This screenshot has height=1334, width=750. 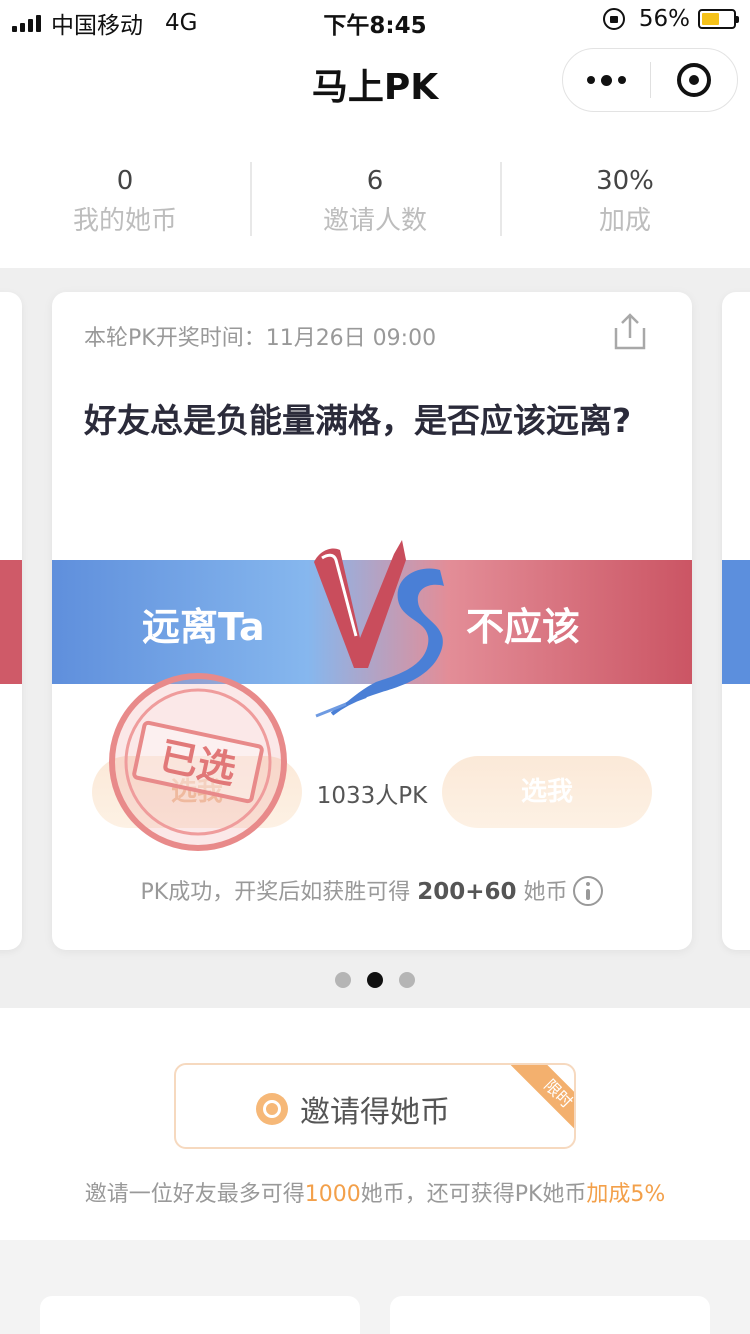 What do you see at coordinates (626, 1194) in the screenshot?
I see `invite-desc-highlight: 加成5%` at bounding box center [626, 1194].